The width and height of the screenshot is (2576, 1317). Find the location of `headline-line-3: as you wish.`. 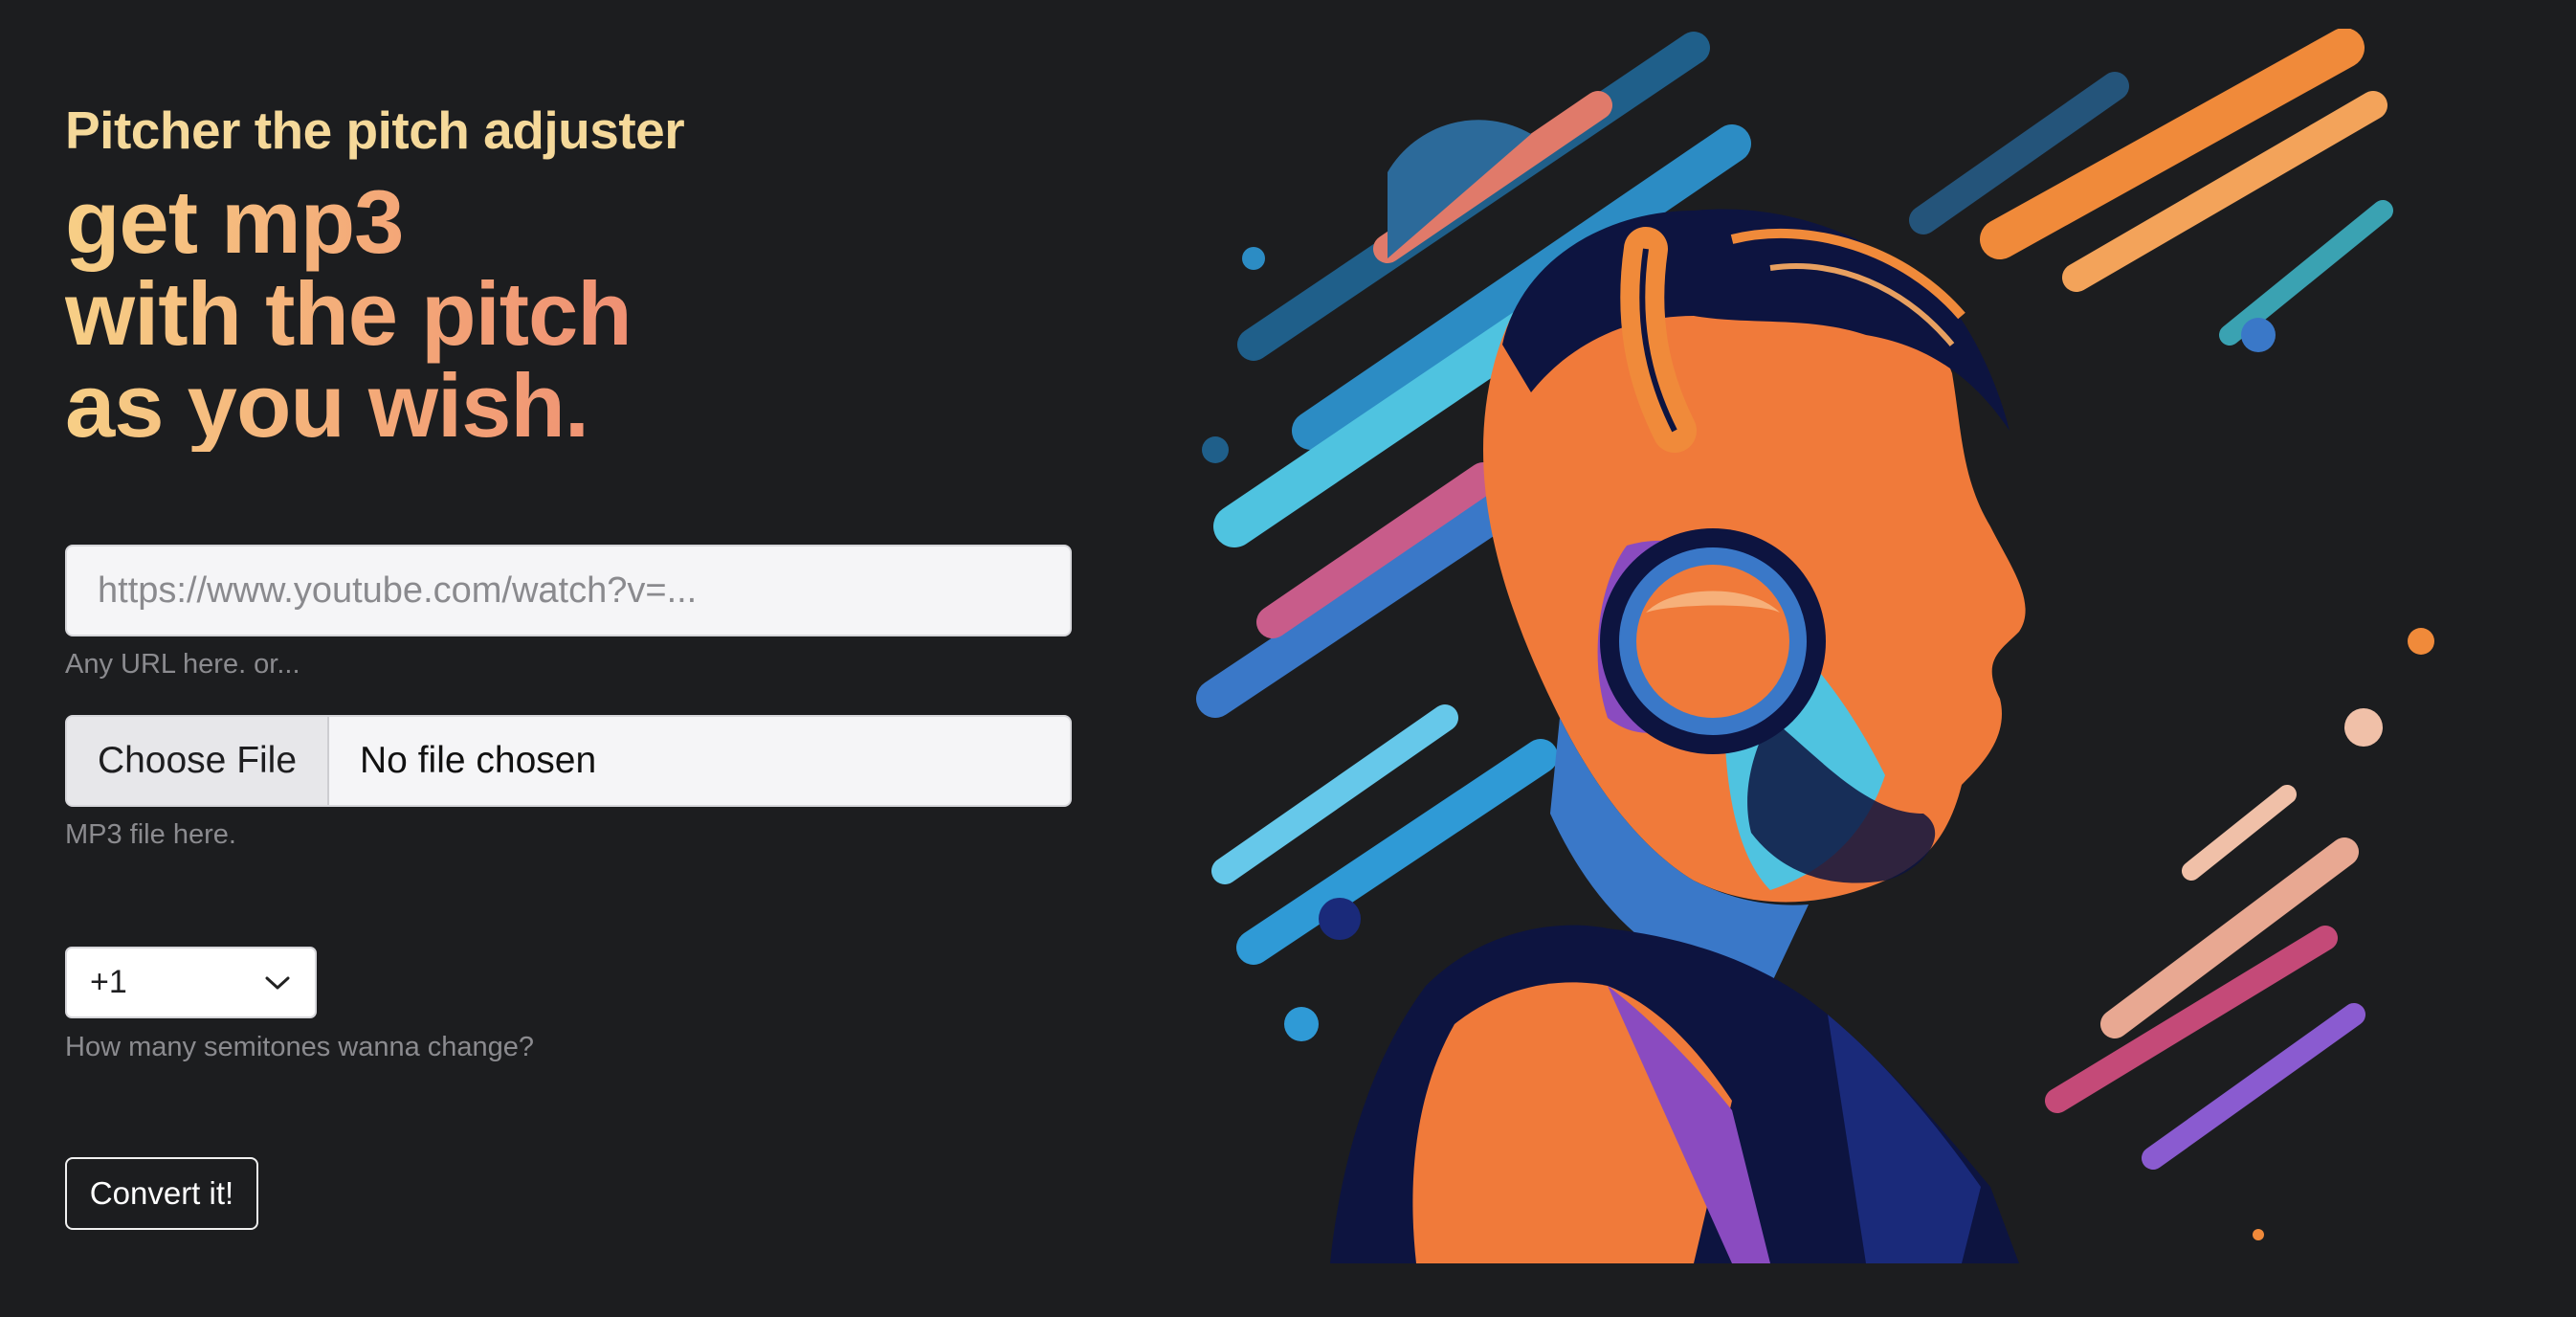

headline-line-3: as you wish. is located at coordinates (326, 405).